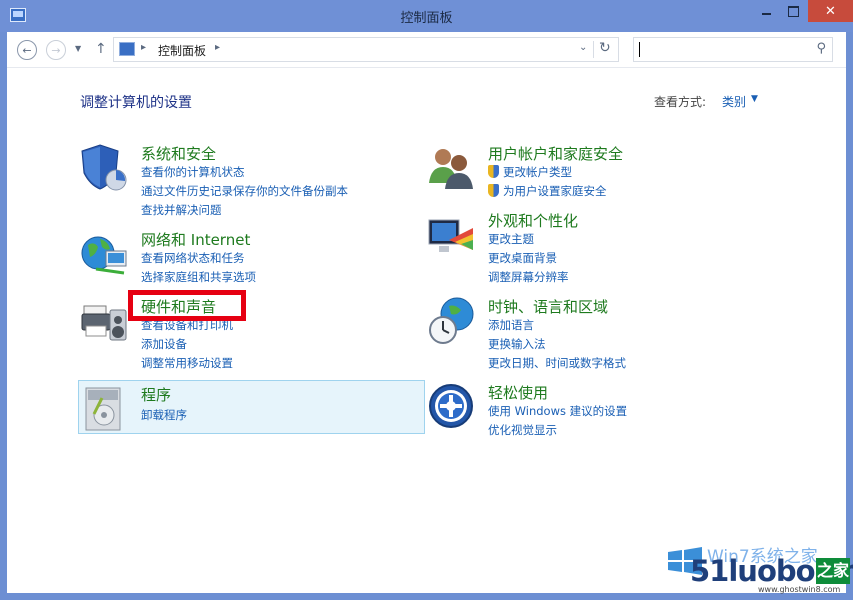 The width and height of the screenshot is (853, 600). I want to click on display-palette-icon, so click(450, 235).